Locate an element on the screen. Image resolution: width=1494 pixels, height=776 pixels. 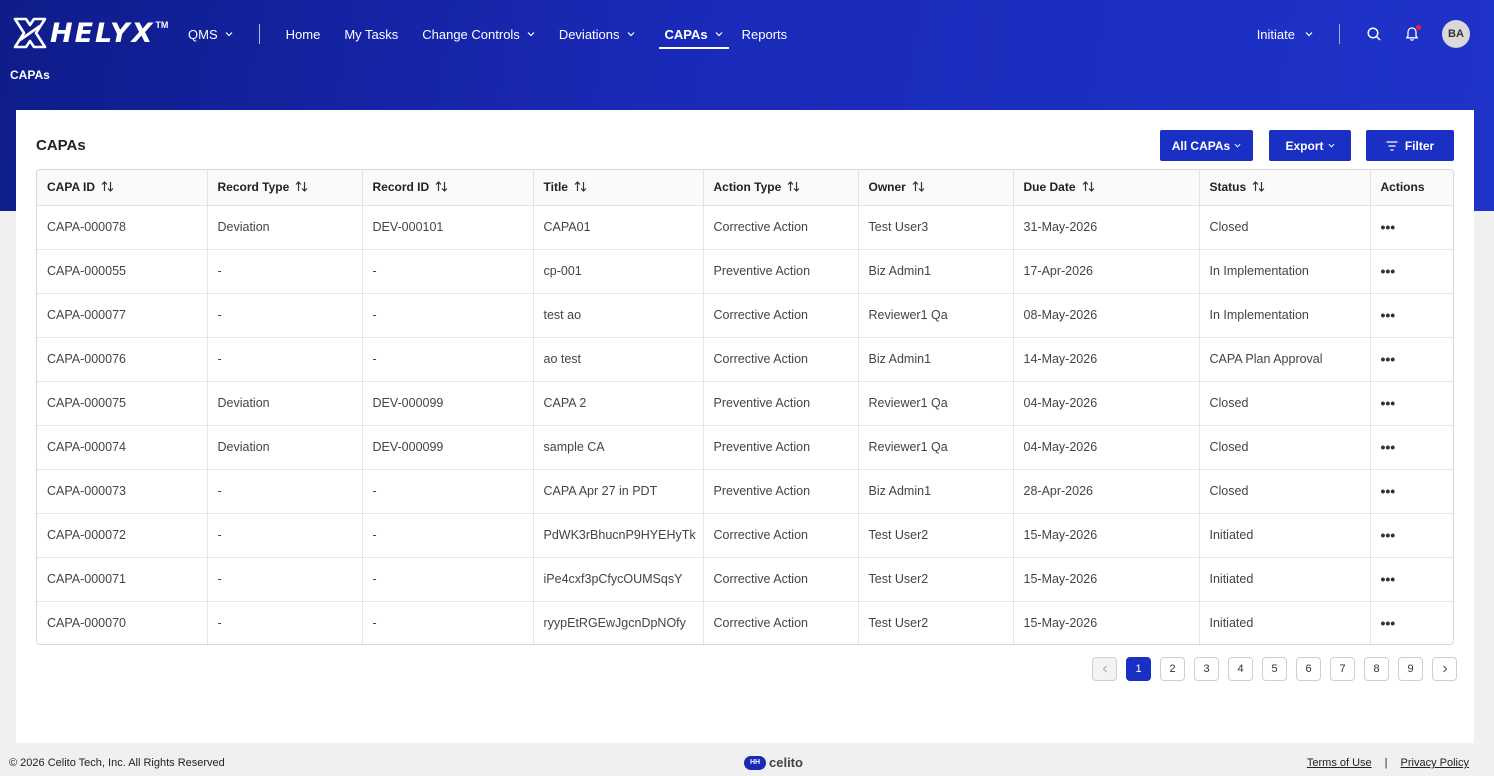
column-header-record-id: Record ID is located at coordinates (448, 188).